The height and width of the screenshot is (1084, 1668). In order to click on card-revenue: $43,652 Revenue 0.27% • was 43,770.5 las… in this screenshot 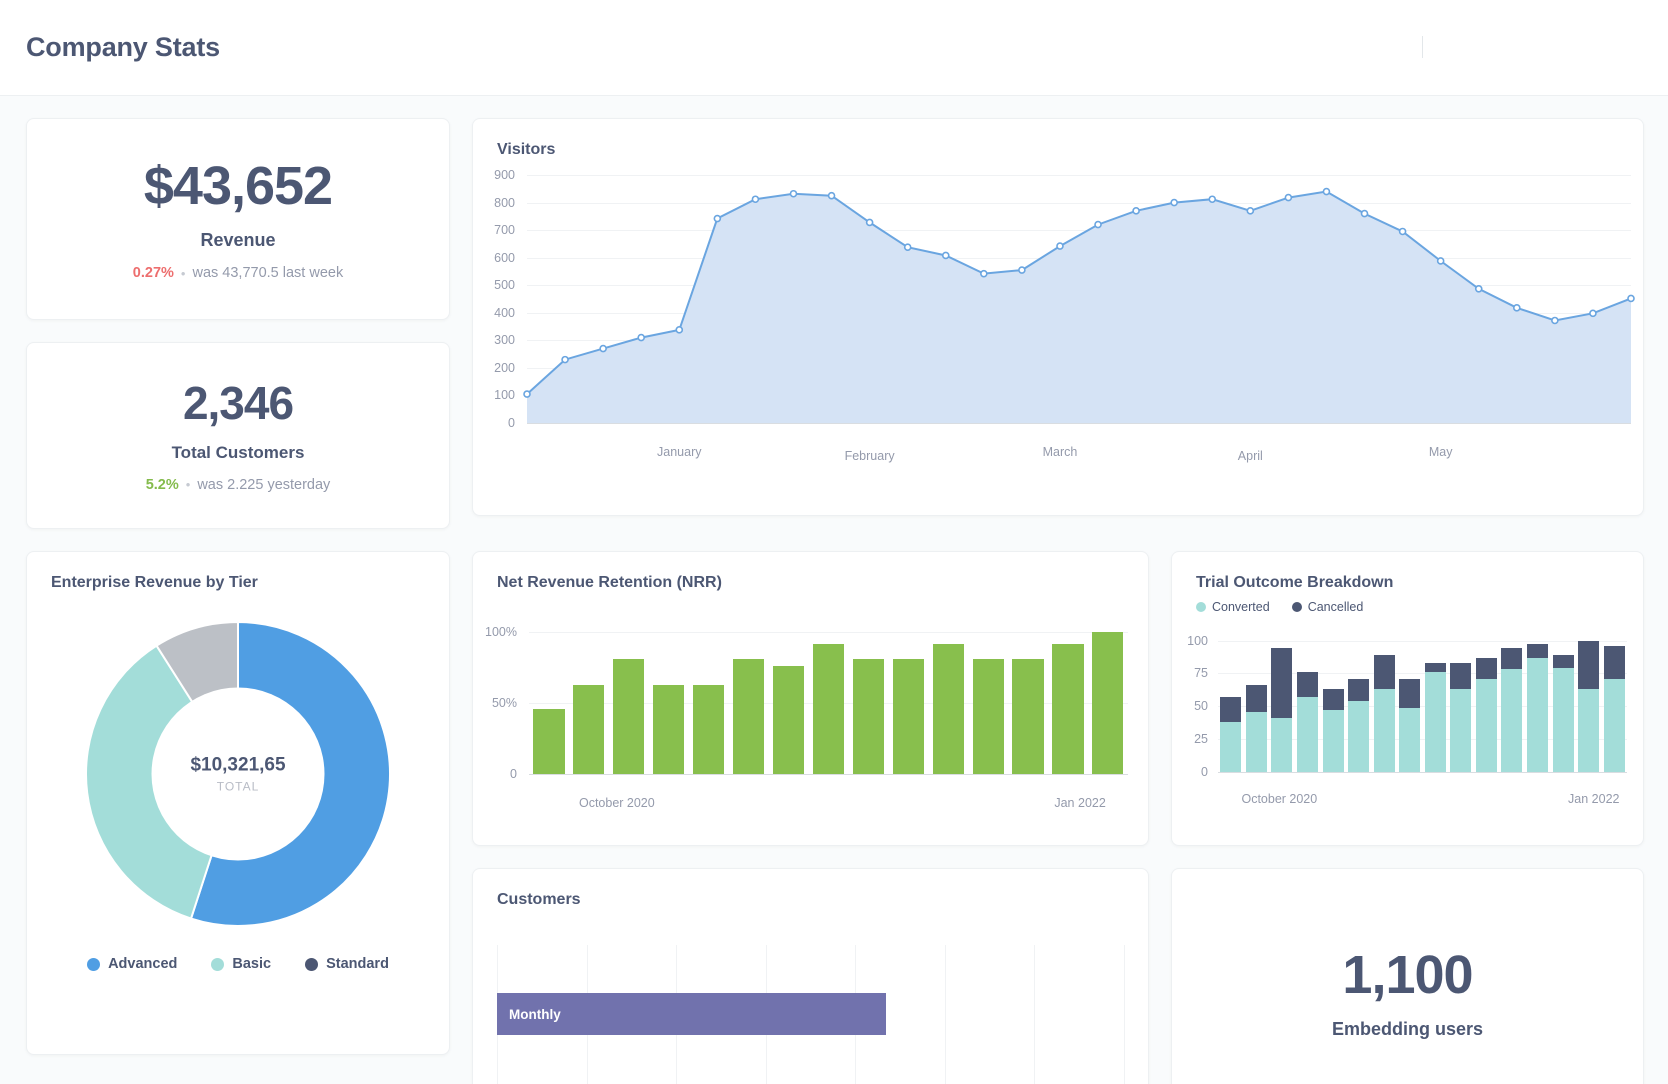, I will do `click(238, 219)`.